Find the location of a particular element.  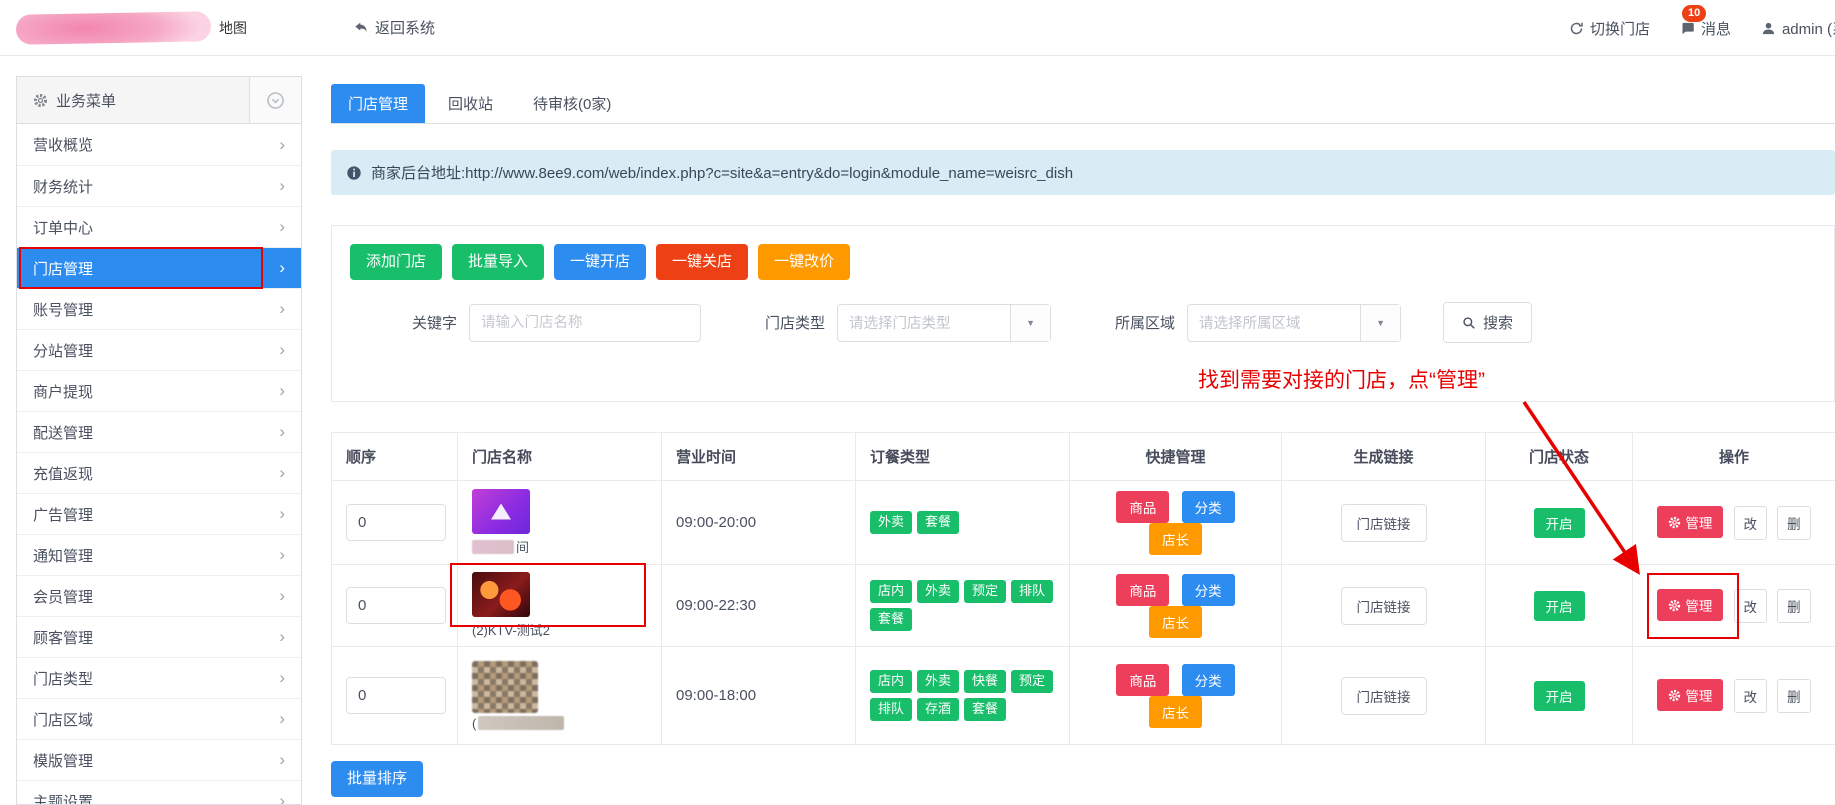

column-header-store-status: 门店状态 is located at coordinates (1559, 456).